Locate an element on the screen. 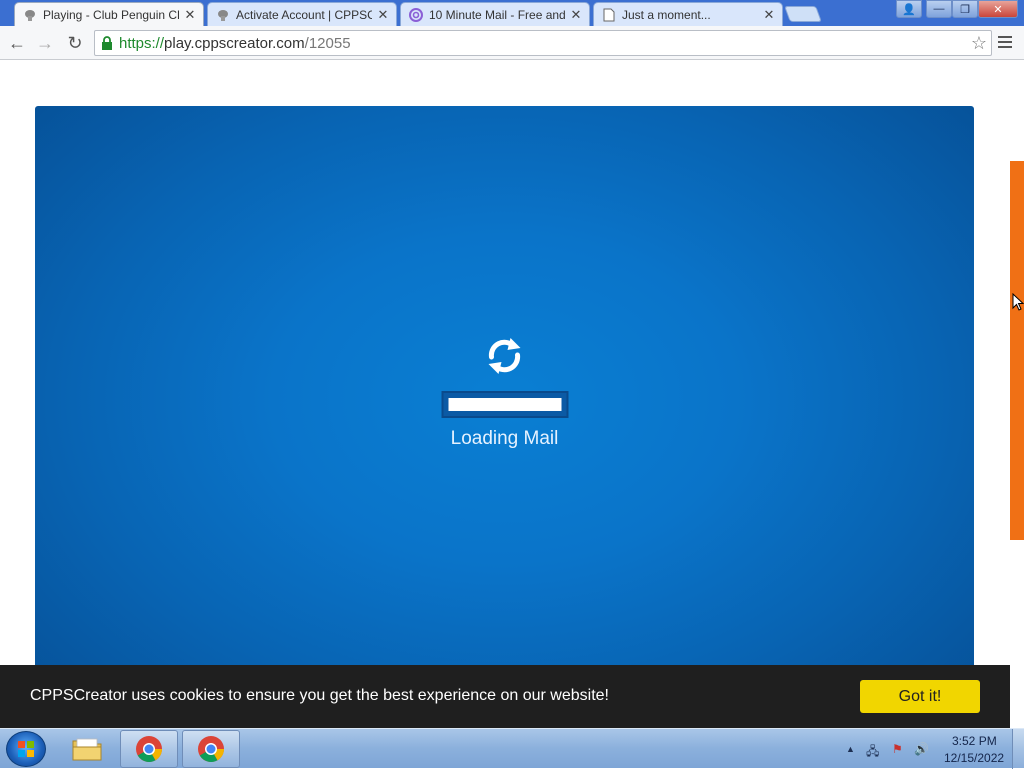 This screenshot has width=1024, height=771. volume-icon: 🔊 is located at coordinates (921, 749).